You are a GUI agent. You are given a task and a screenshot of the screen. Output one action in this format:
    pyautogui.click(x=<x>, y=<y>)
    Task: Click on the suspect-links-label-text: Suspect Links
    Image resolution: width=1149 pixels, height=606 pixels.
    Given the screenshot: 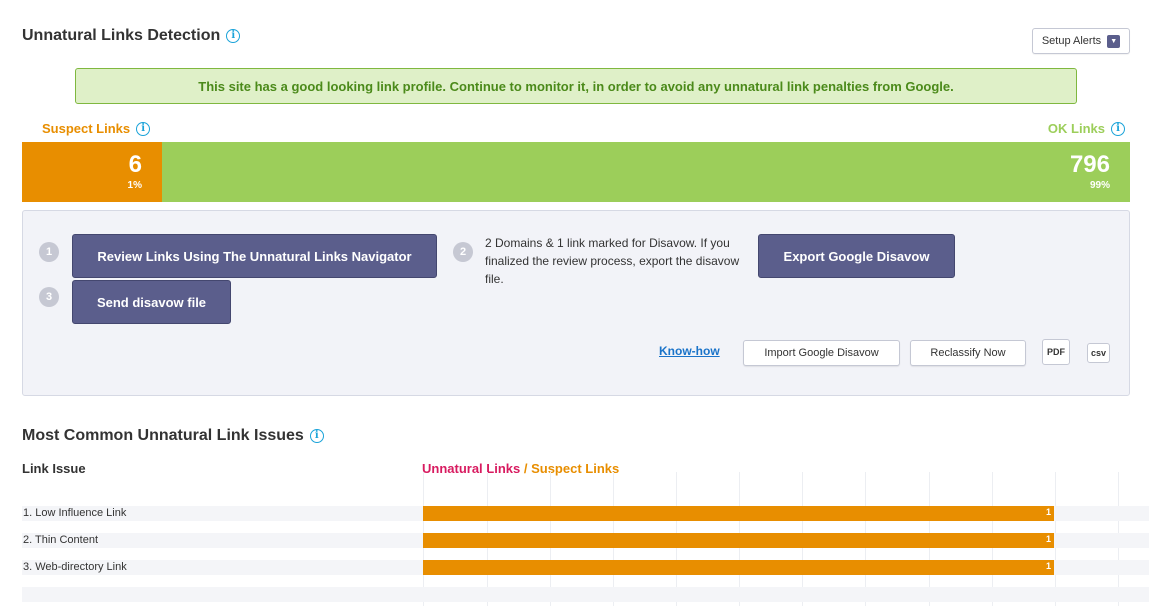 What is the action you would take?
    pyautogui.click(x=86, y=128)
    